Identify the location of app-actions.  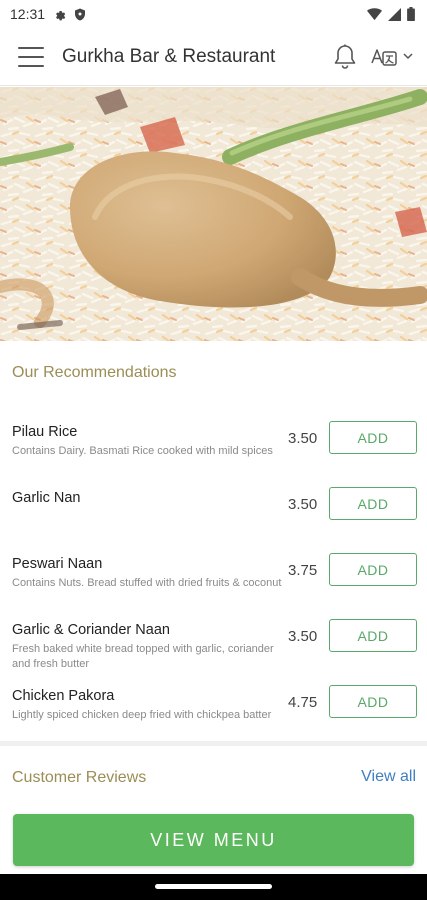
(373, 57).